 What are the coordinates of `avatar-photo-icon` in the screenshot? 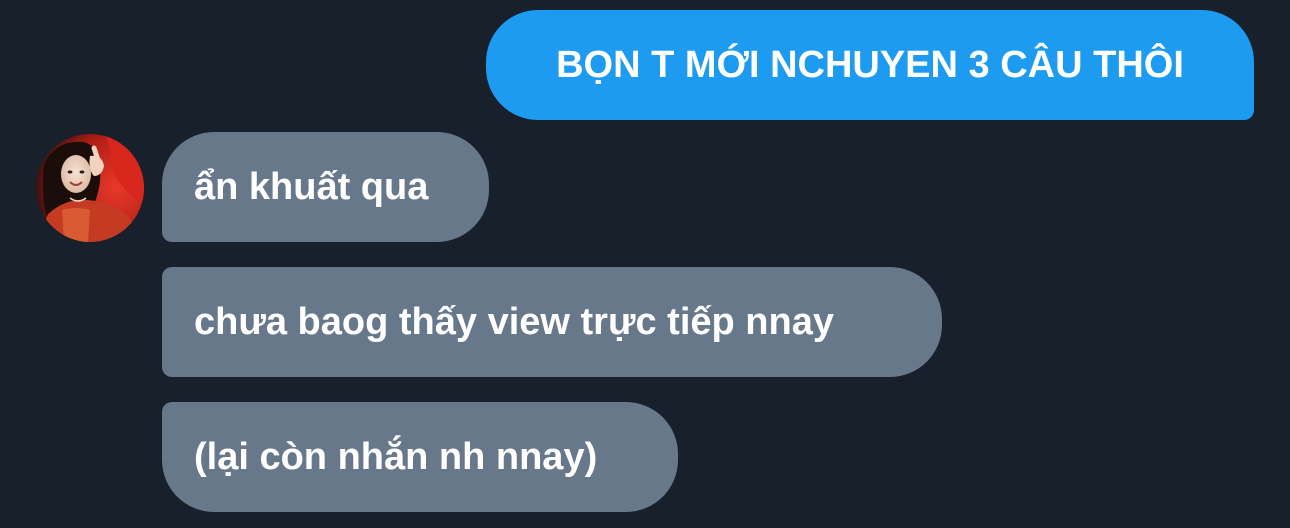 It's located at (90, 188).